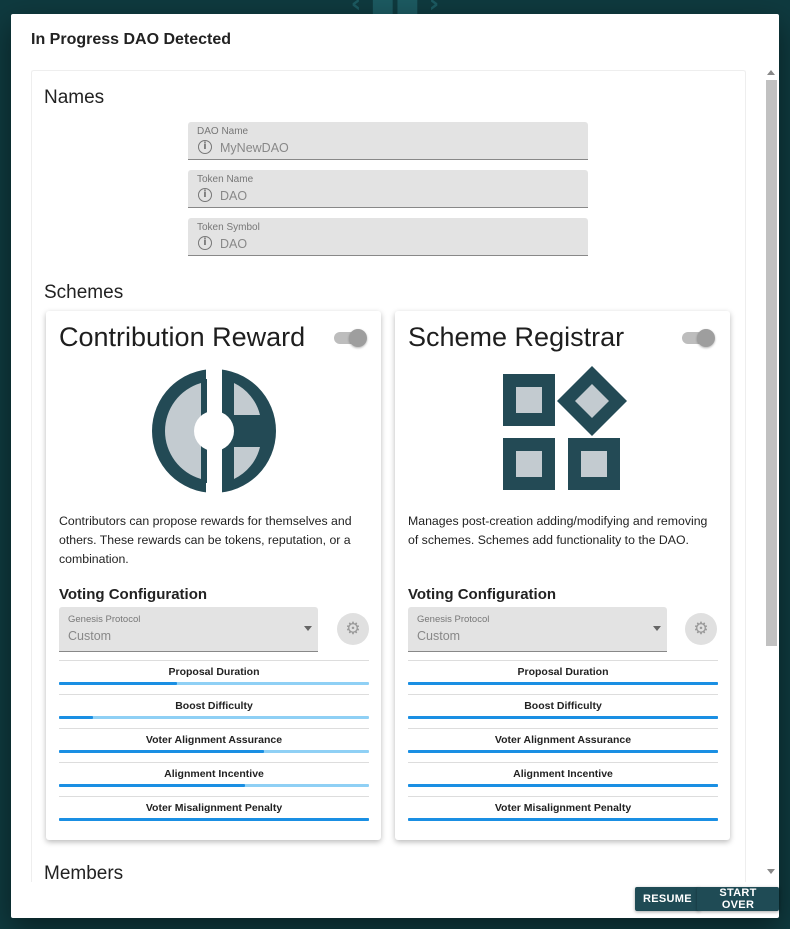  I want to click on dao-name-field: DAO Name i MyNewDAO, so click(388, 141).